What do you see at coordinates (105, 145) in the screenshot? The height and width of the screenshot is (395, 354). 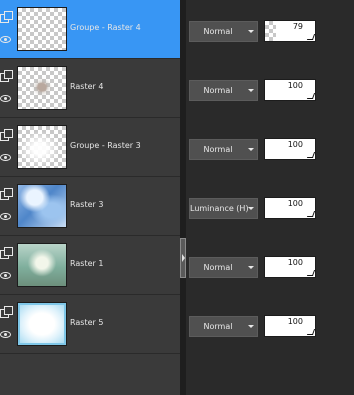 I see `layer-name: Groupe - Raster 3` at bounding box center [105, 145].